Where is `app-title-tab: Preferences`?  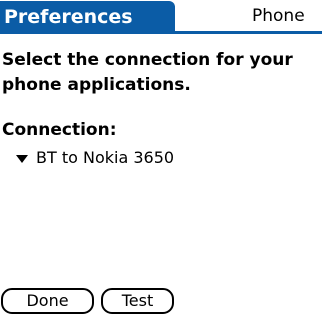
app-title-tab: Preferences is located at coordinates (87, 17).